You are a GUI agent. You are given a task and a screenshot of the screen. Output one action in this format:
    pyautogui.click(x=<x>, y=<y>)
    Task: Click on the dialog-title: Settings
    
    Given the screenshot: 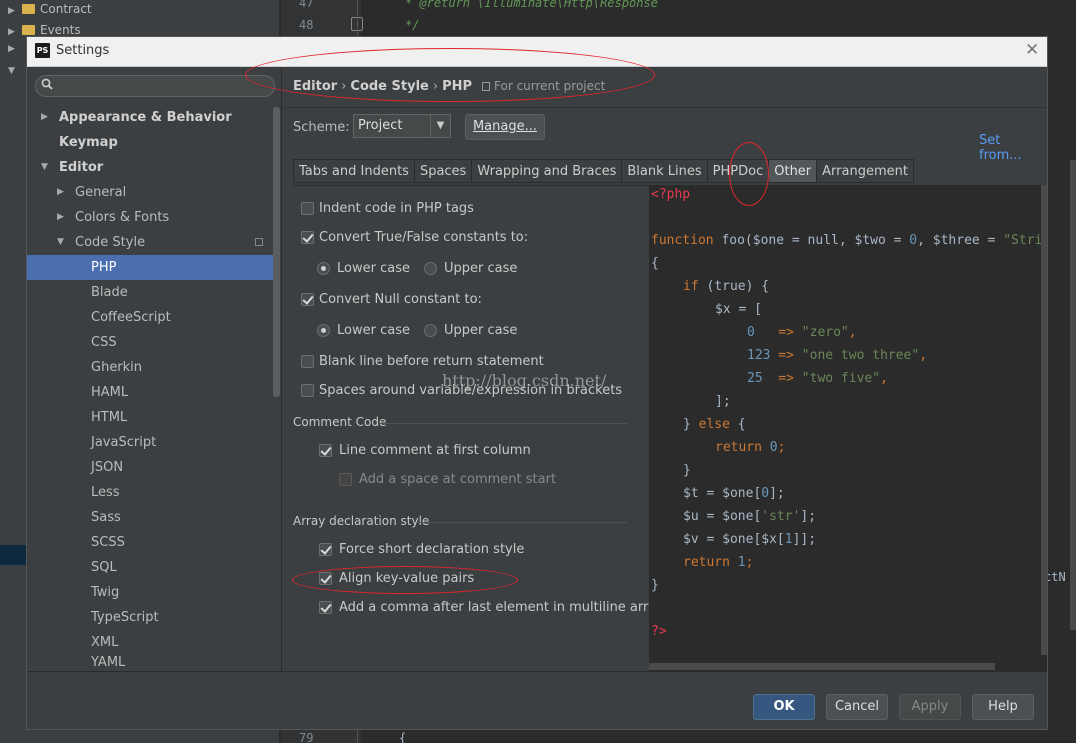 What is the action you would take?
    pyautogui.click(x=83, y=50)
    